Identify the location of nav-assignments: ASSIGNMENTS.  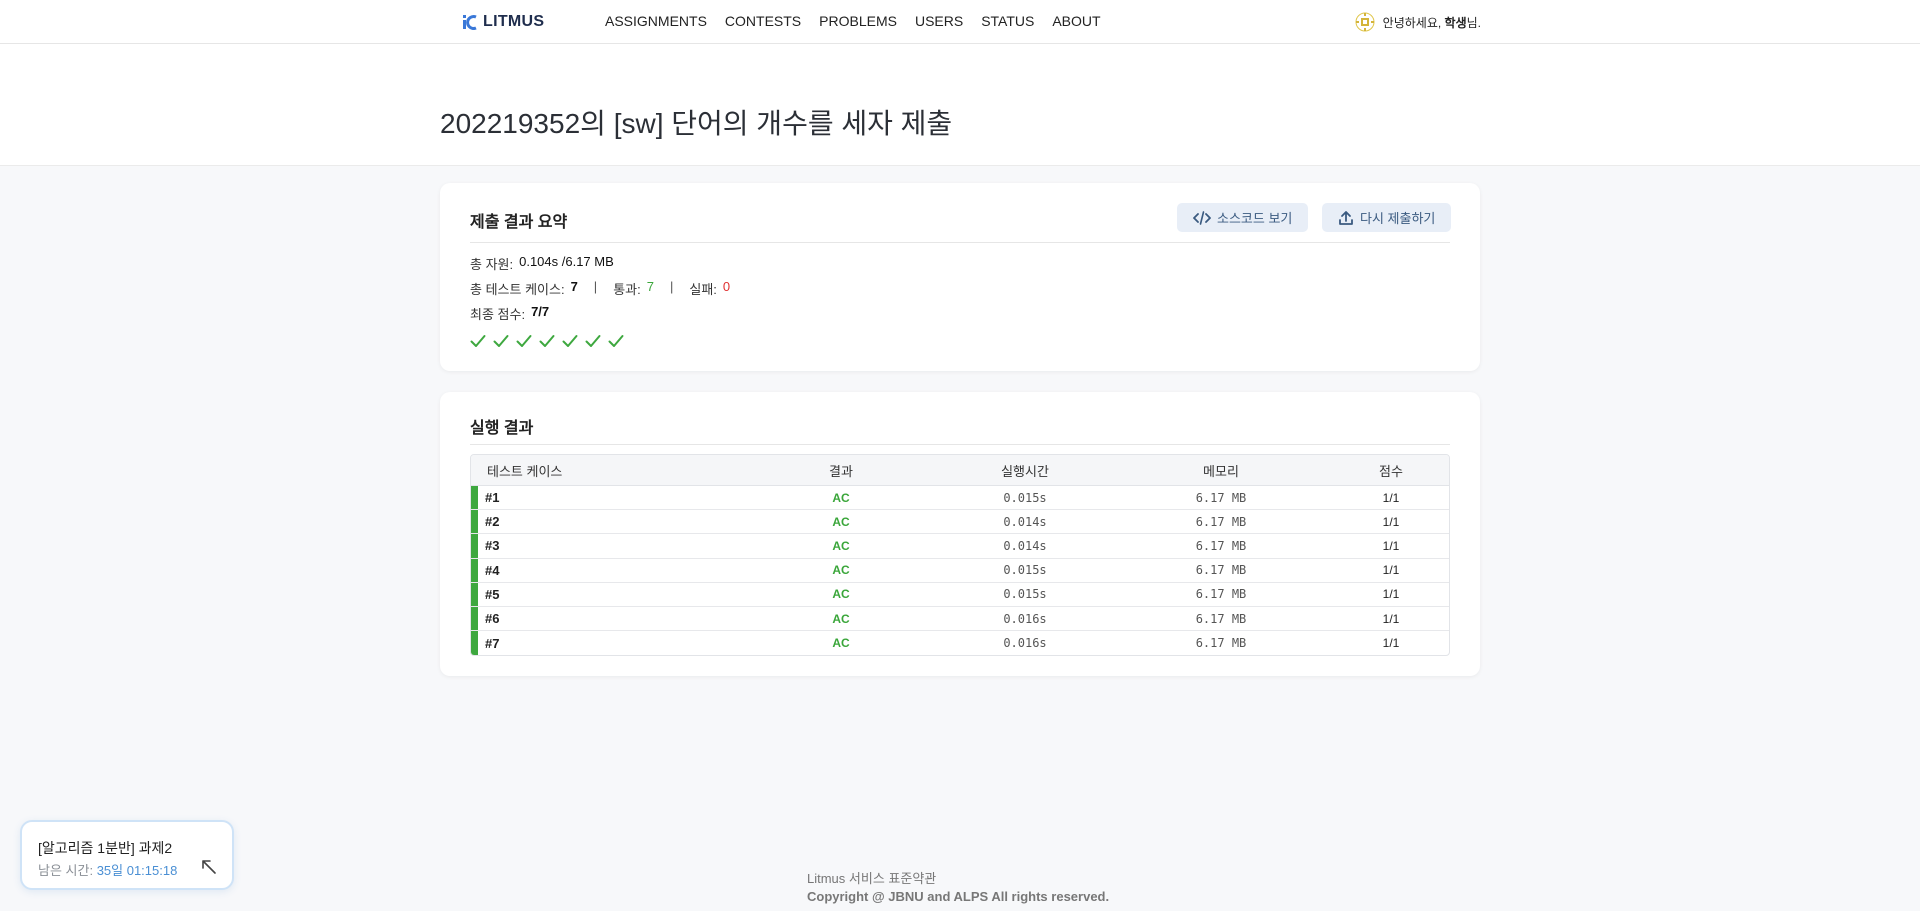
(656, 21).